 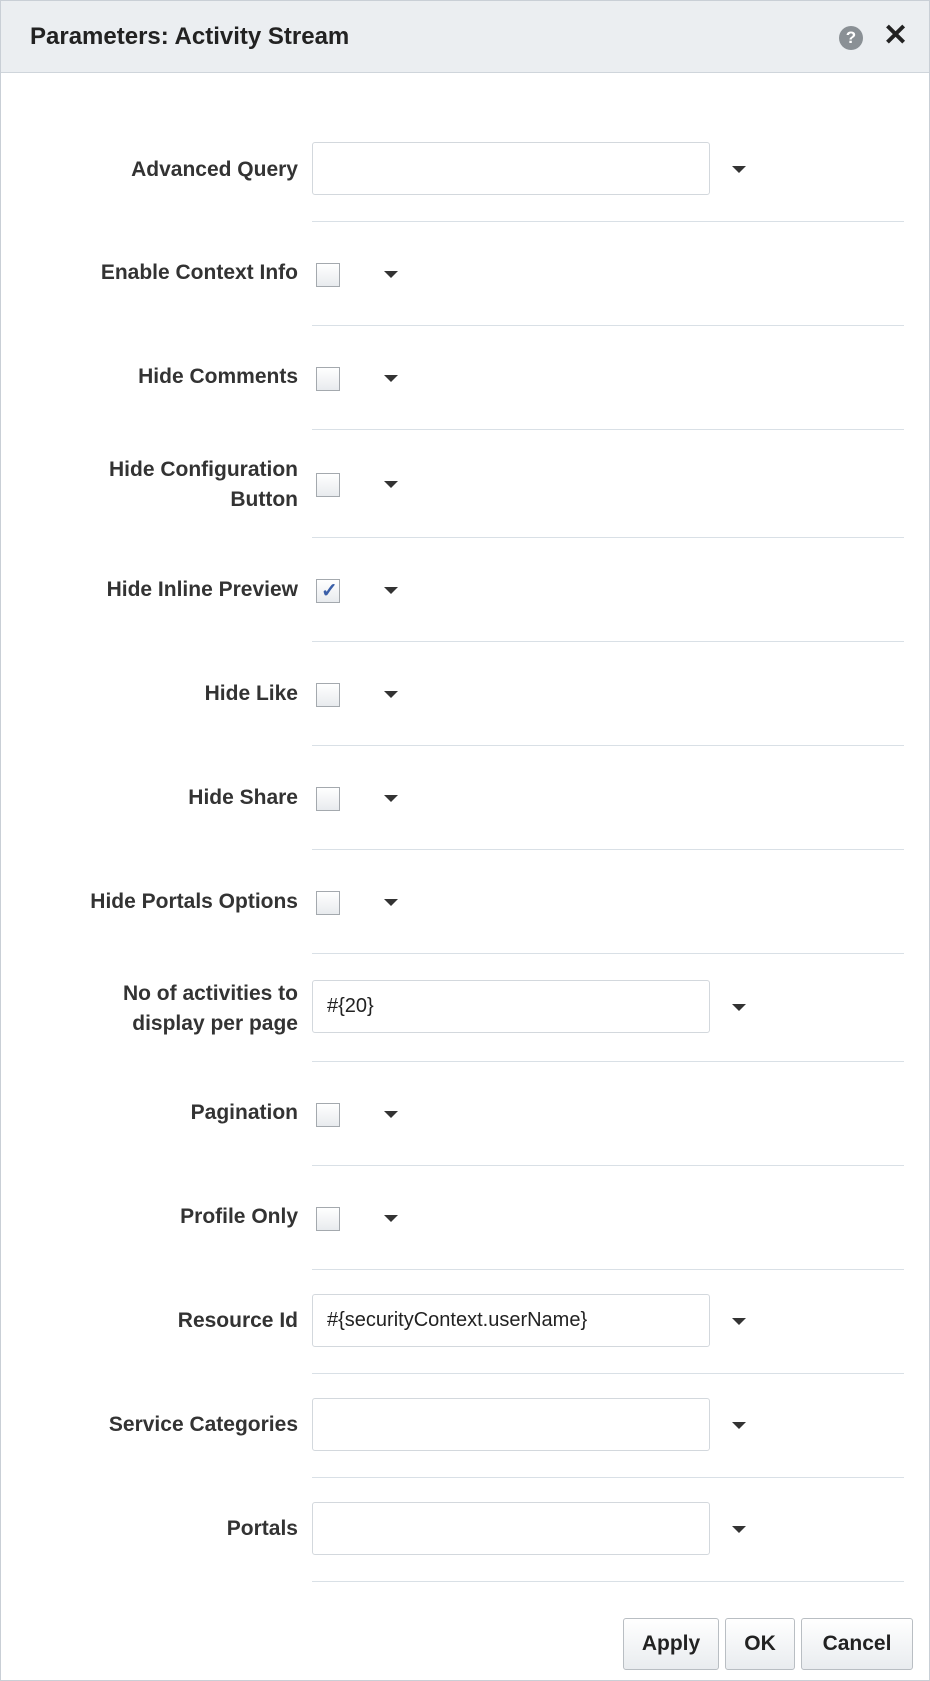 What do you see at coordinates (237, 1320) in the screenshot?
I see `field-label: Resource Id` at bounding box center [237, 1320].